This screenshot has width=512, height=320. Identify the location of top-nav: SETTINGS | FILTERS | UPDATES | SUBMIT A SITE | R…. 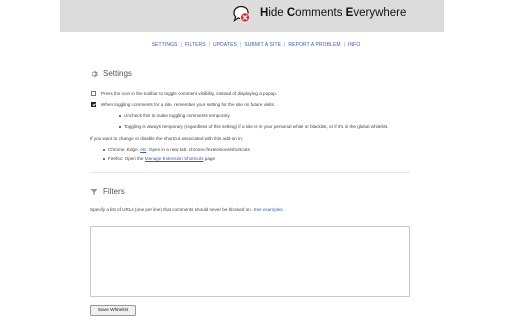
(256, 45).